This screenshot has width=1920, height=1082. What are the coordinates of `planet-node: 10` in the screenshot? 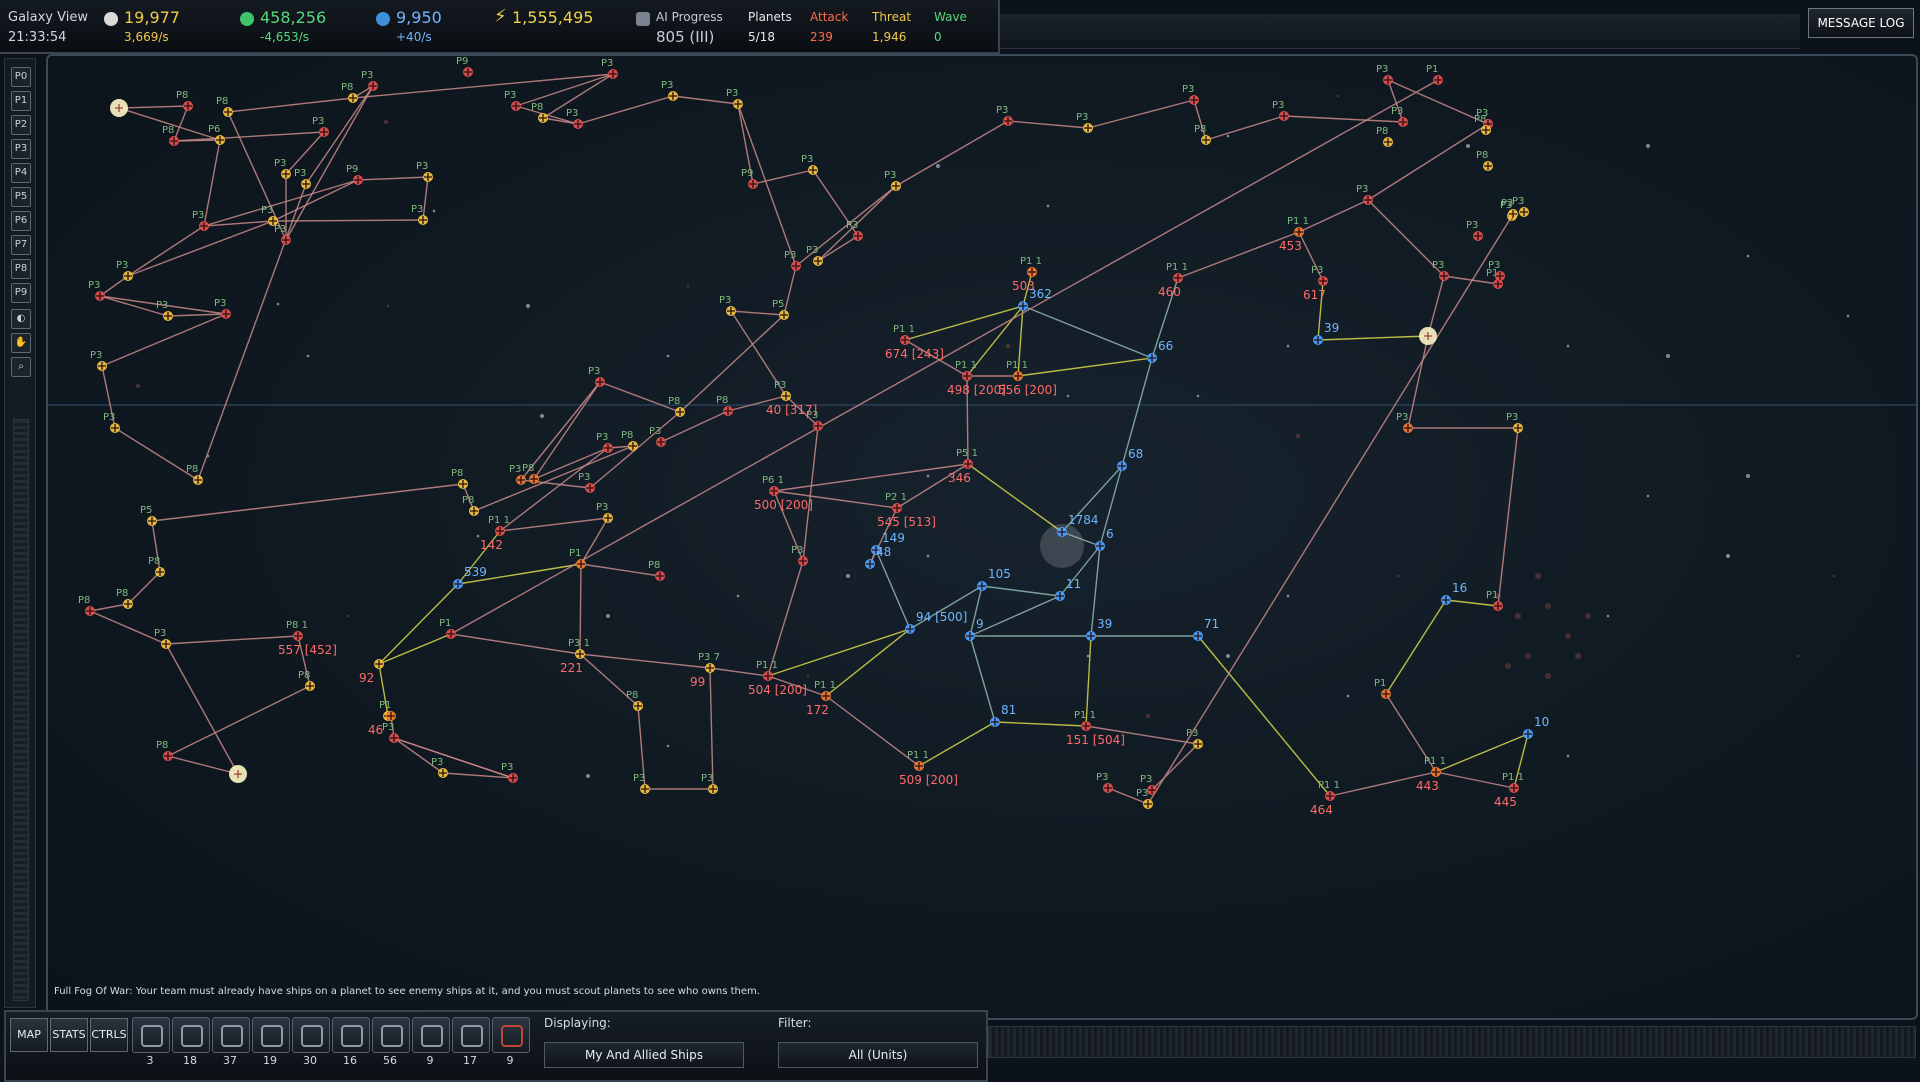 It's located at (1536, 727).